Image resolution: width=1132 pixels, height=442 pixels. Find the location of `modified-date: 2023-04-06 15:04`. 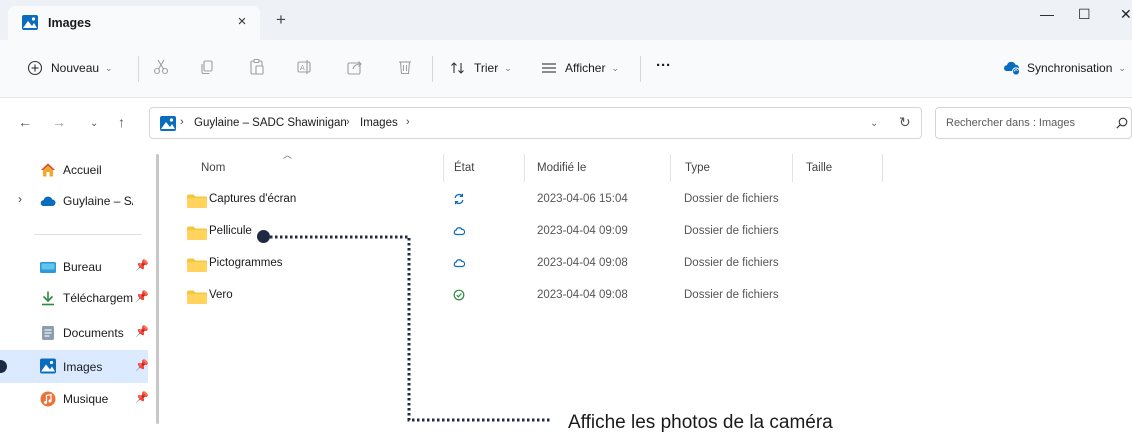

modified-date: 2023-04-06 15:04 is located at coordinates (582, 199).